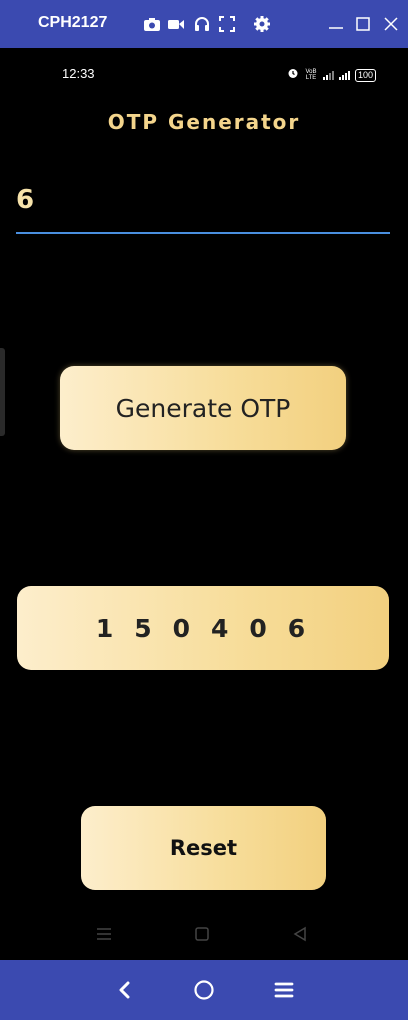 The image size is (408, 1020). What do you see at coordinates (363, 24) in the screenshot?
I see `maximize-icon` at bounding box center [363, 24].